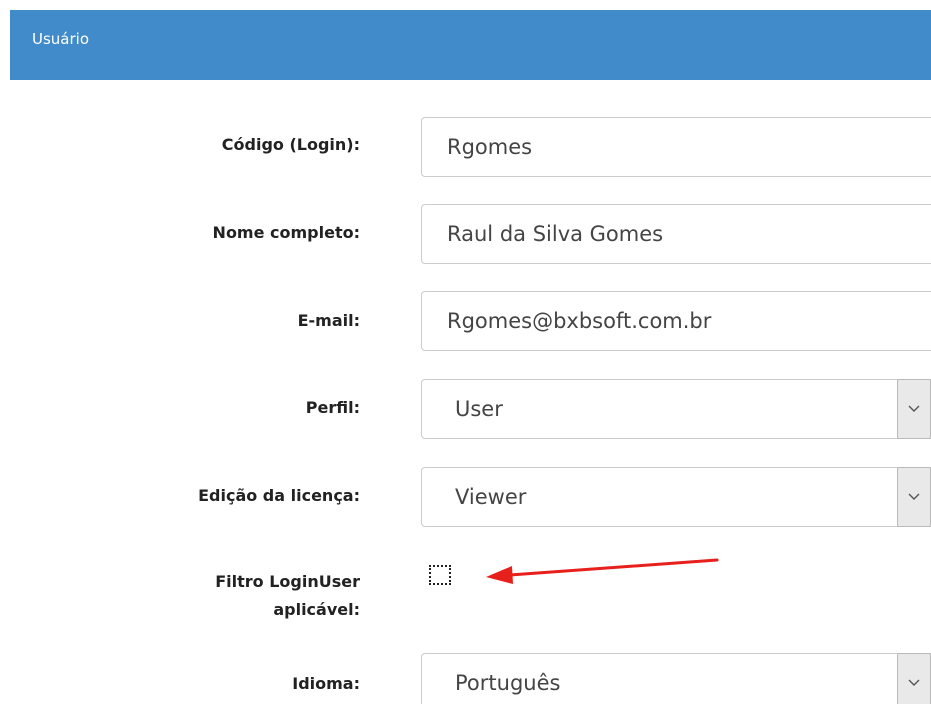 Image resolution: width=931 pixels, height=704 pixels. I want to click on language-selected-value: Português, so click(508, 683).